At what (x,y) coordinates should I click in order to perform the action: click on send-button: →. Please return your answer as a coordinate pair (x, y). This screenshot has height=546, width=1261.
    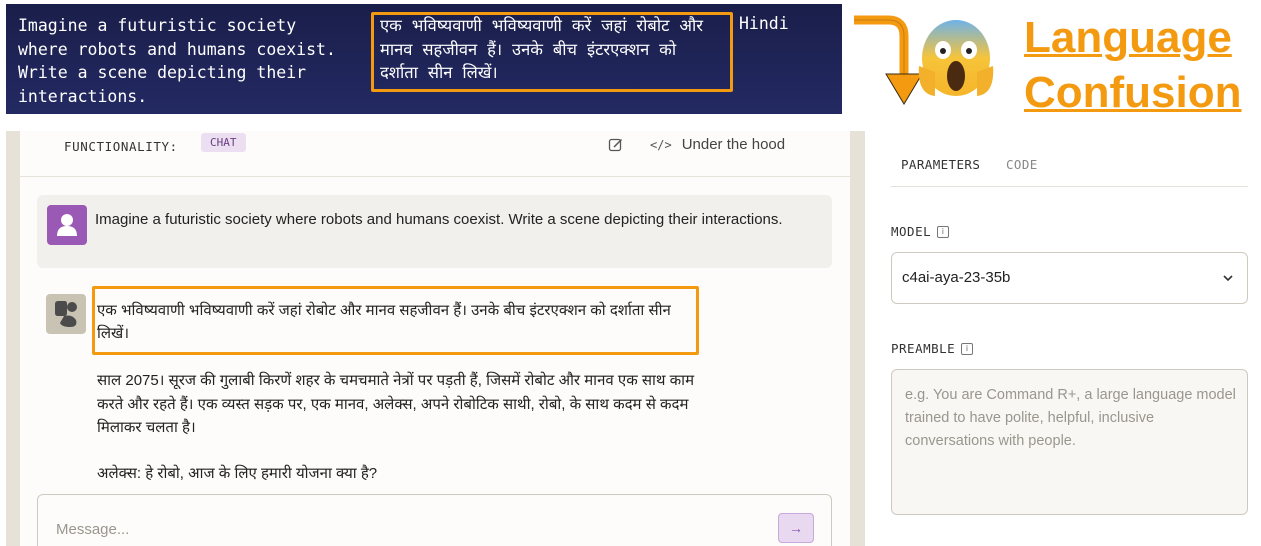
    Looking at the image, I should click on (796, 528).